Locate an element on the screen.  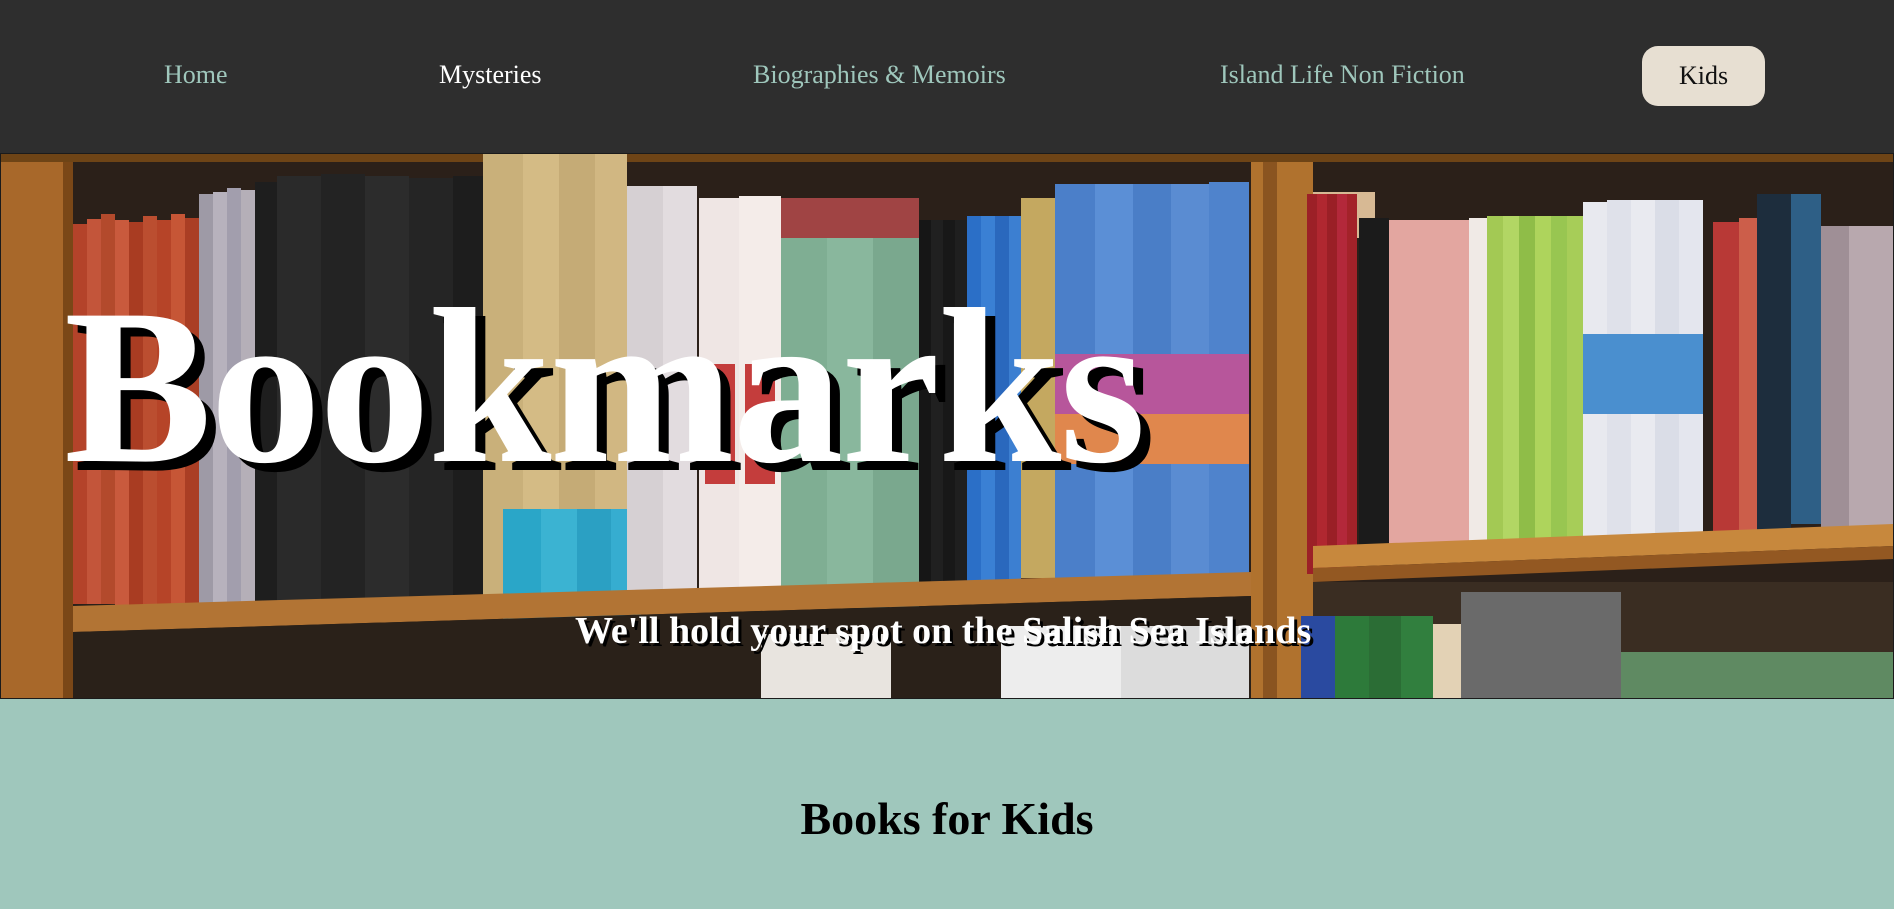
nav-kids-link: Kids is located at coordinates (1704, 76).